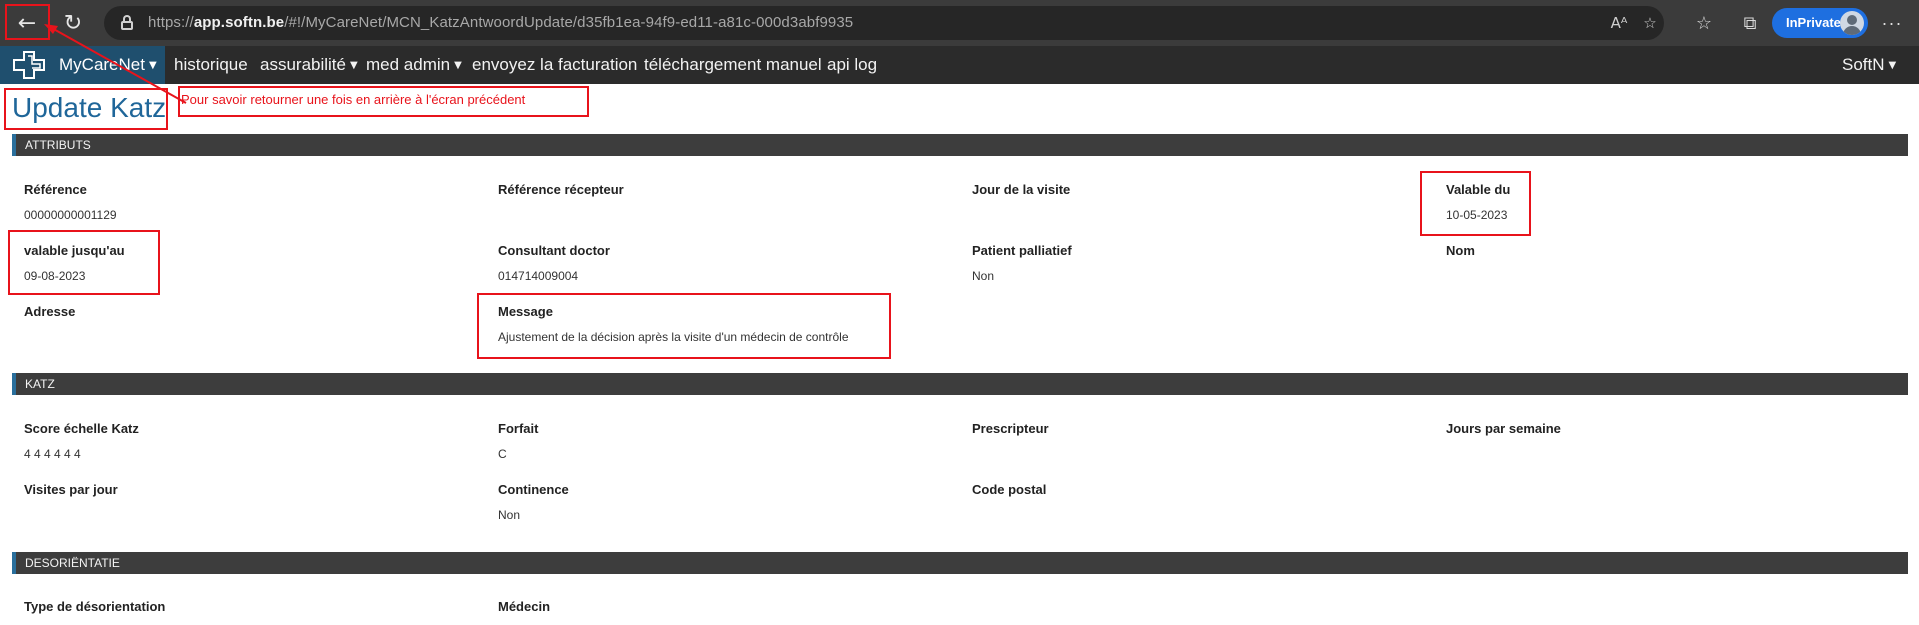 The width and height of the screenshot is (1919, 625). What do you see at coordinates (1852, 23) in the screenshot?
I see `profile-avatar-icon` at bounding box center [1852, 23].